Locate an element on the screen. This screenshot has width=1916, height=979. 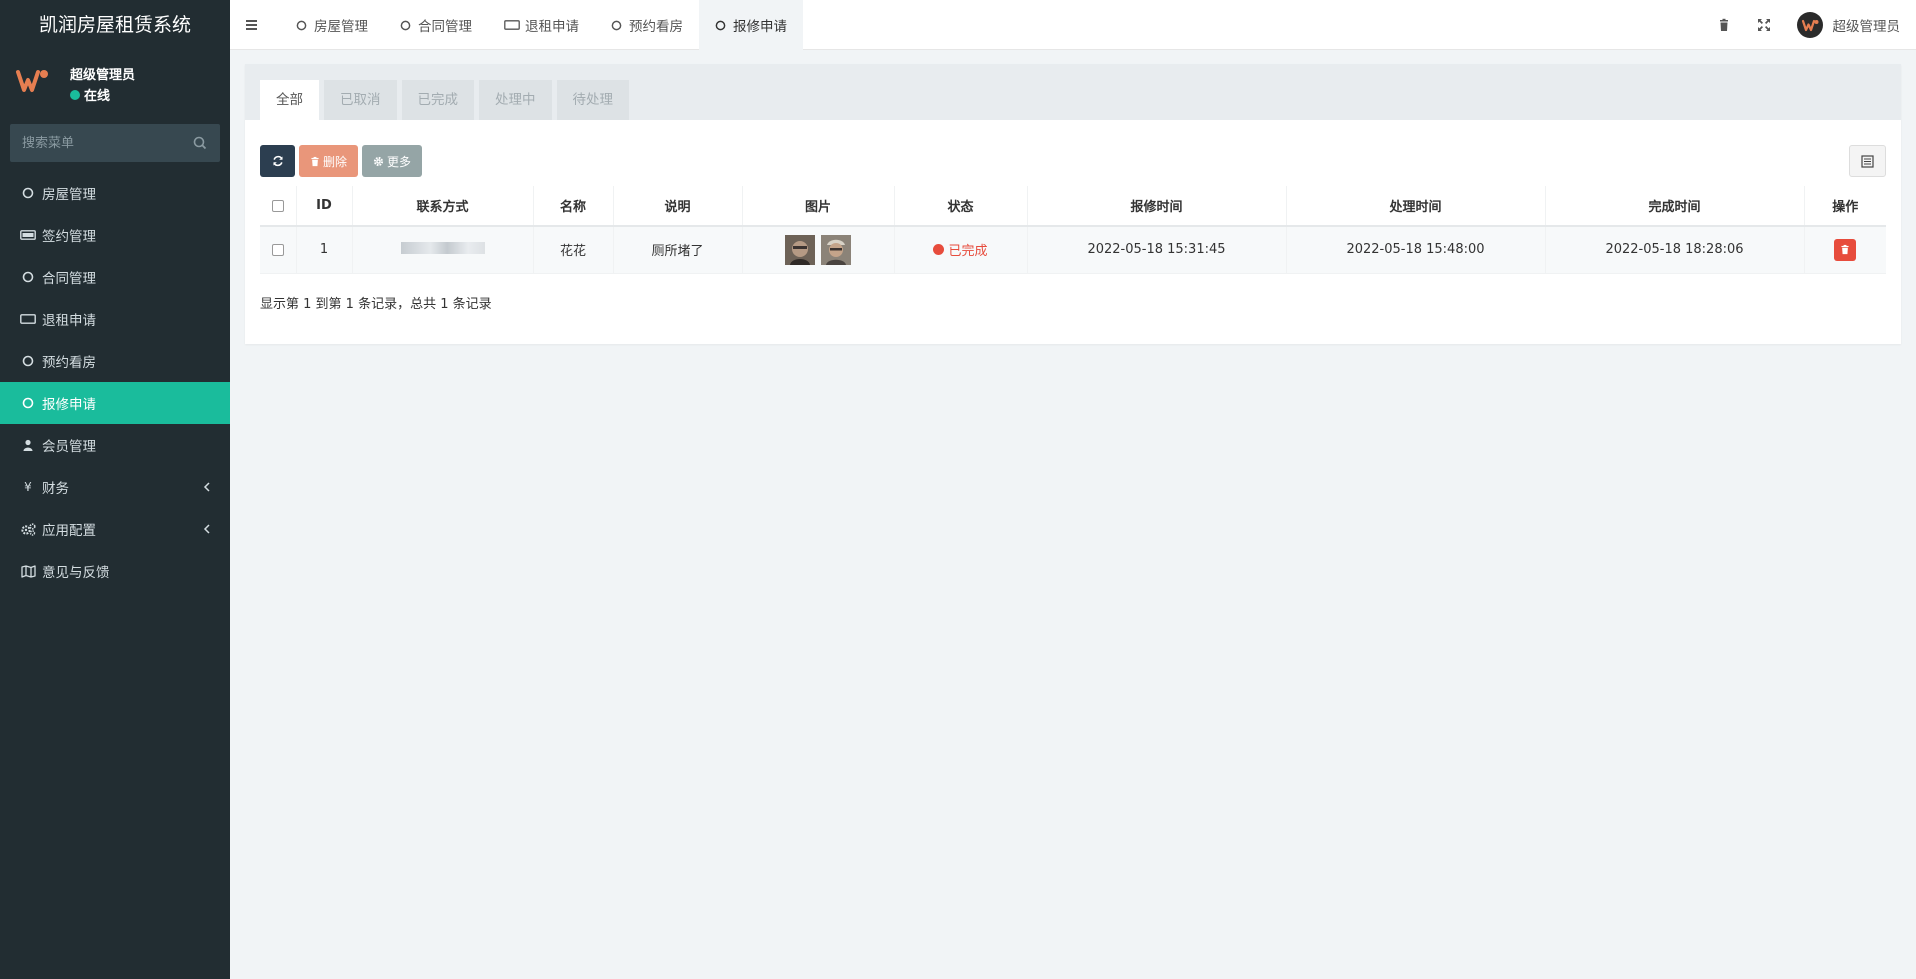
tab-label: 报修申请 is located at coordinates (760, 27).